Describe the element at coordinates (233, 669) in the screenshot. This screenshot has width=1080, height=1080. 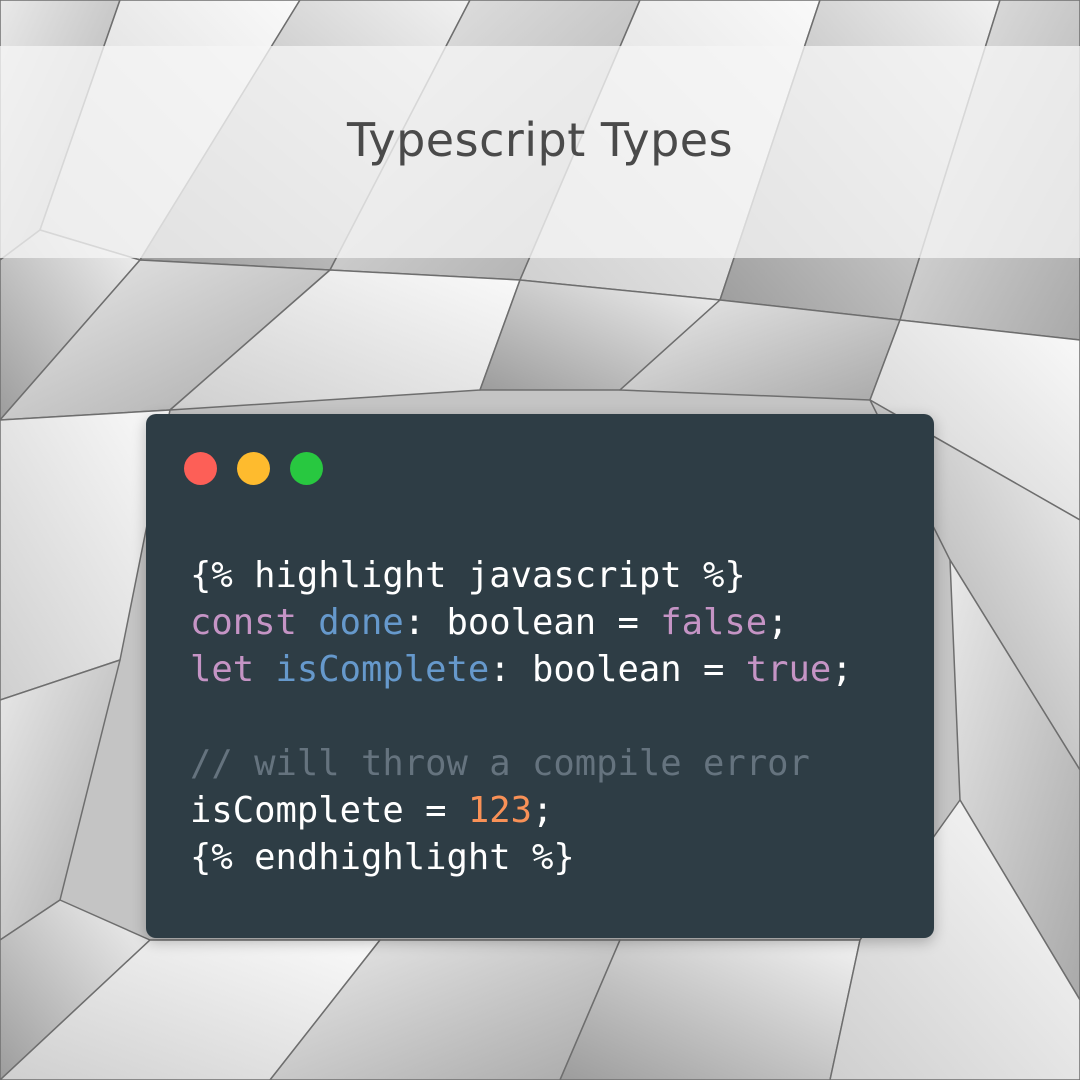
I see `code-token-keyword: let` at that location.